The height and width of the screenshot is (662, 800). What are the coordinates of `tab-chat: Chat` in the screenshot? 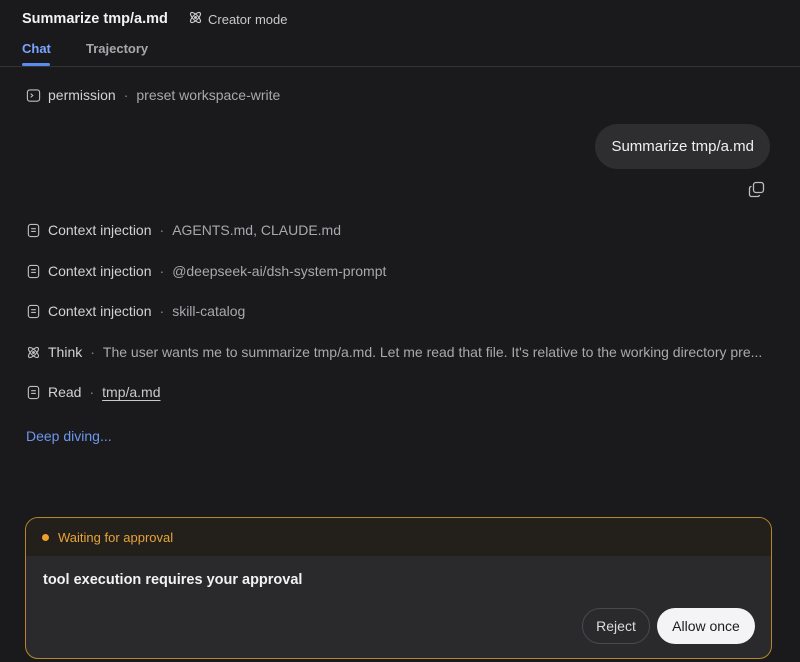 It's located at (36, 48).